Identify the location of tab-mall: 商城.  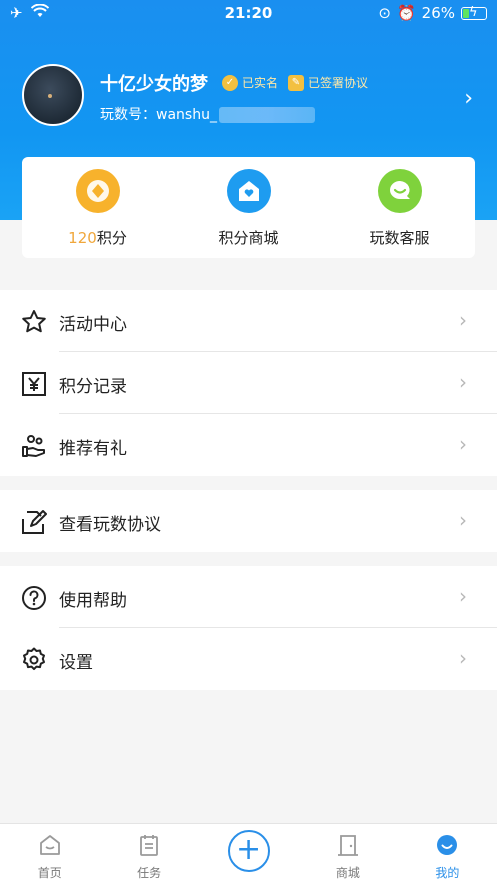
(347, 853).